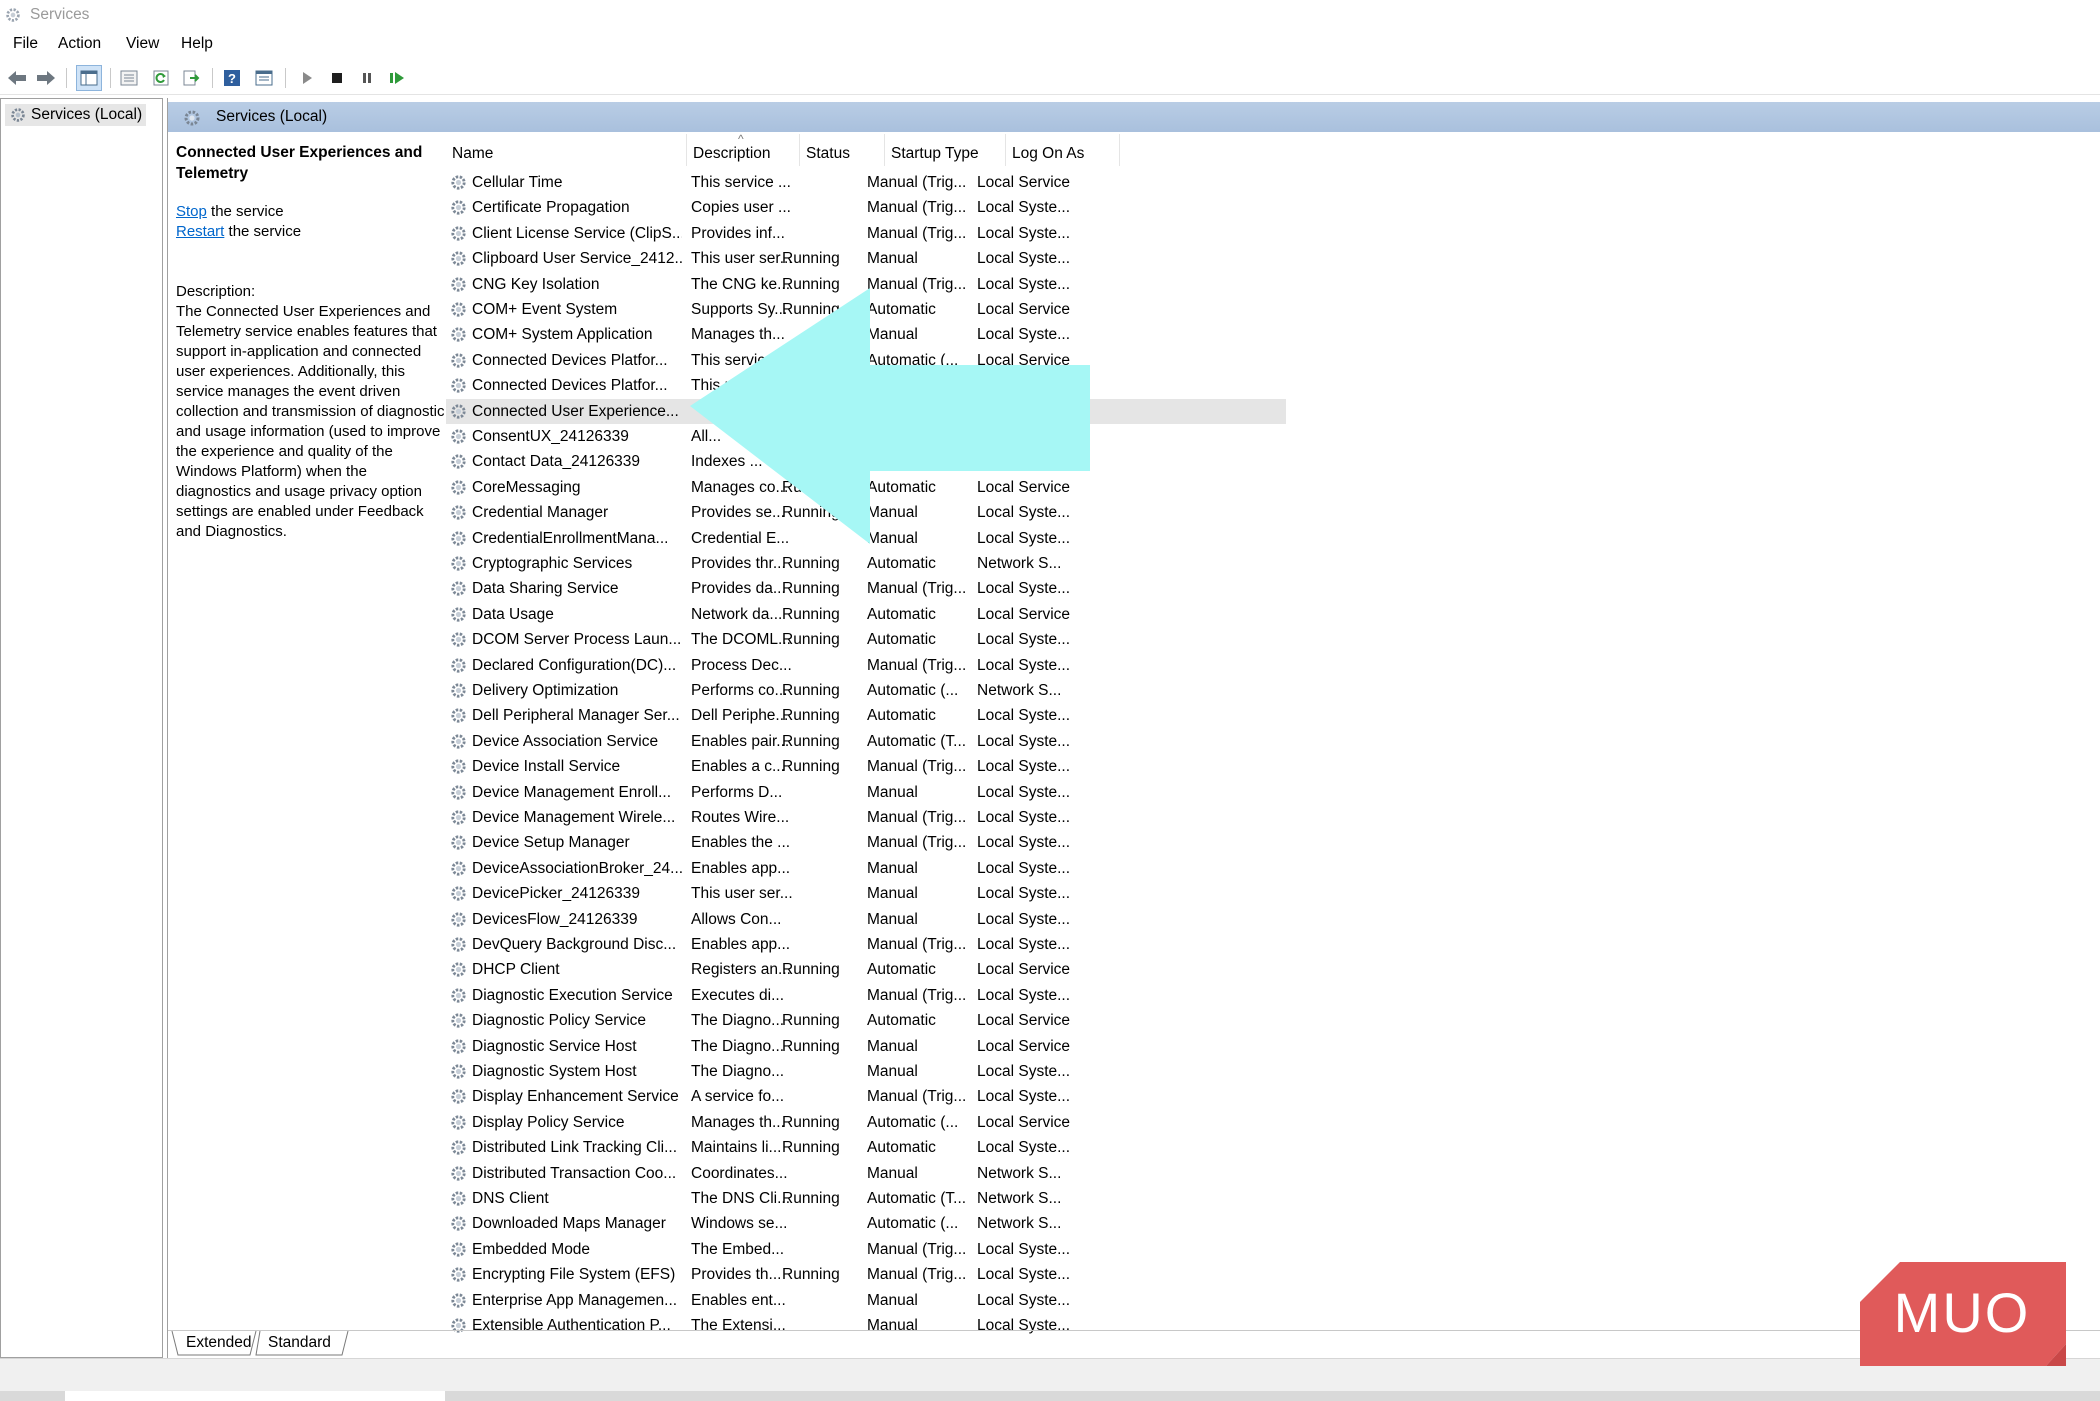 The height and width of the screenshot is (1401, 2100). Describe the element at coordinates (307, 78) in the screenshot. I see `start-icon` at that location.